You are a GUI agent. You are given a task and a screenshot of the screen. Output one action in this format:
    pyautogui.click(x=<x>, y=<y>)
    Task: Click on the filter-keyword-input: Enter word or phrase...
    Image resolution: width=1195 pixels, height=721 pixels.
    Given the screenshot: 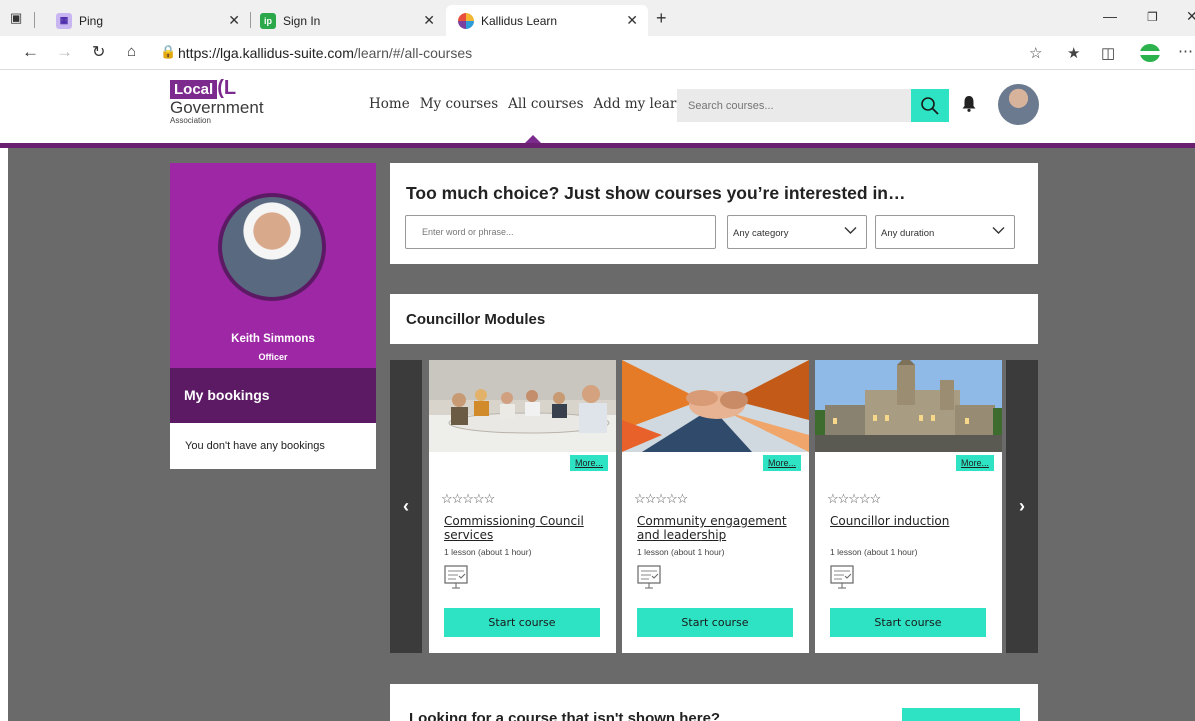 What is the action you would take?
    pyautogui.click(x=560, y=232)
    